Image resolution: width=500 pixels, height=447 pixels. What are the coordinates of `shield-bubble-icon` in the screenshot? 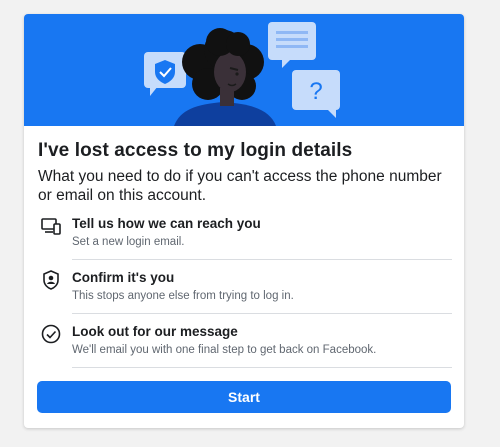 It's located at (165, 74).